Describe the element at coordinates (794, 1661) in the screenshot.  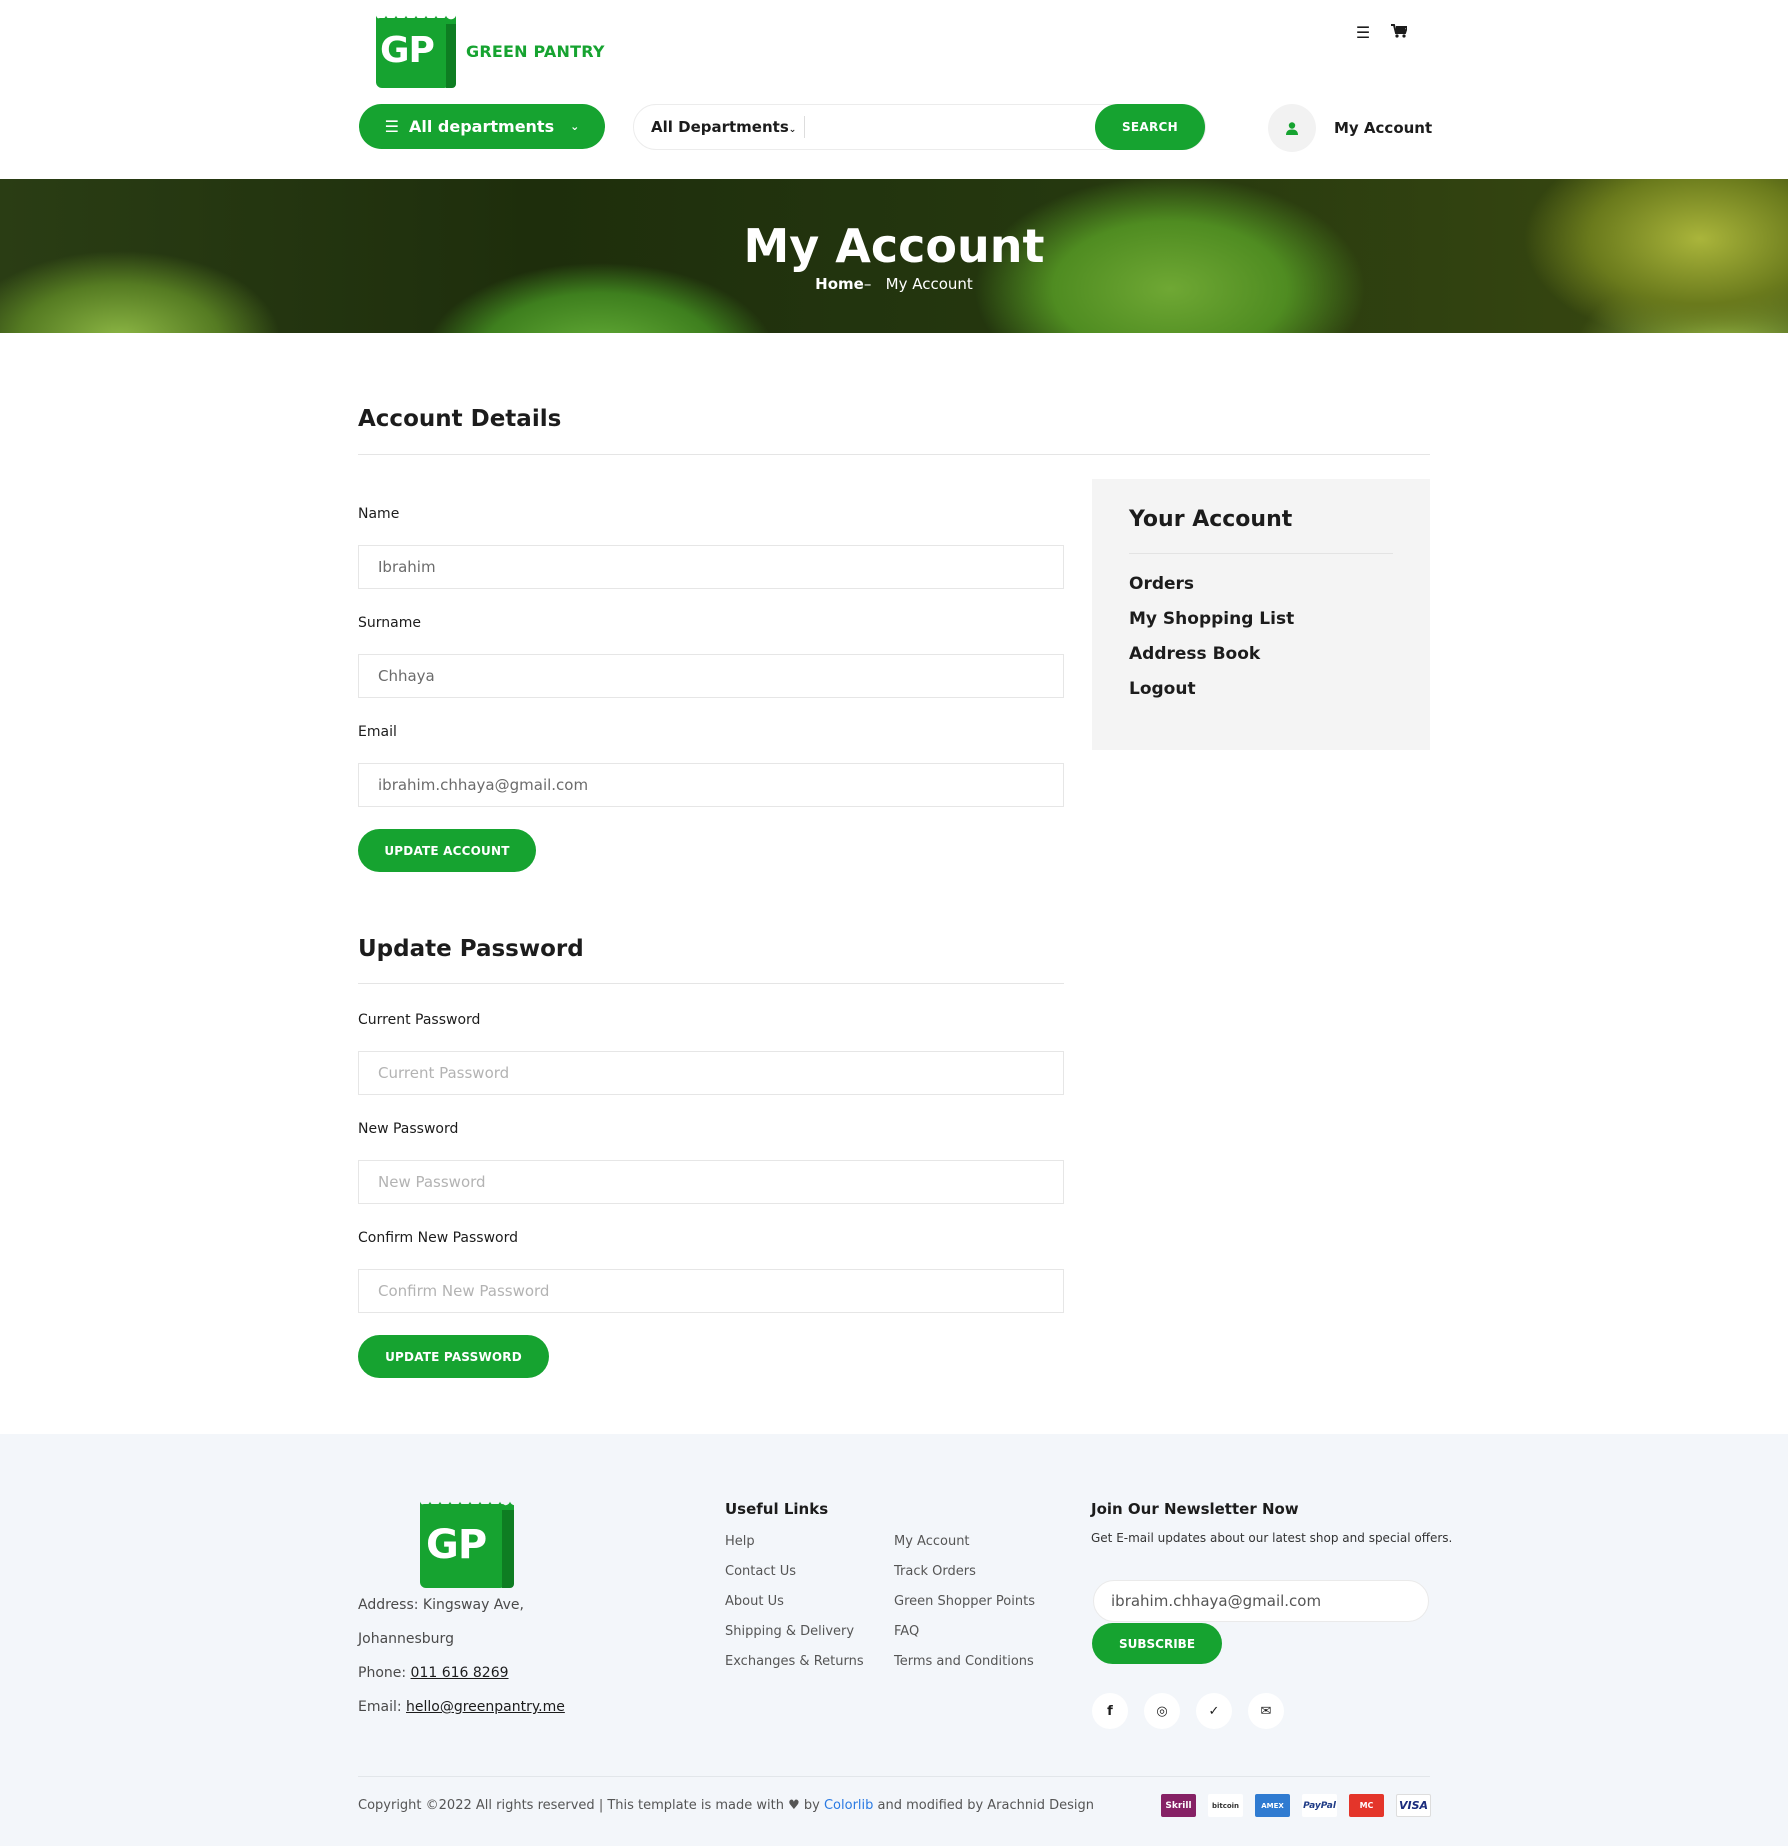
I see `footer-link-exchanges: Exchanges & Returns` at that location.